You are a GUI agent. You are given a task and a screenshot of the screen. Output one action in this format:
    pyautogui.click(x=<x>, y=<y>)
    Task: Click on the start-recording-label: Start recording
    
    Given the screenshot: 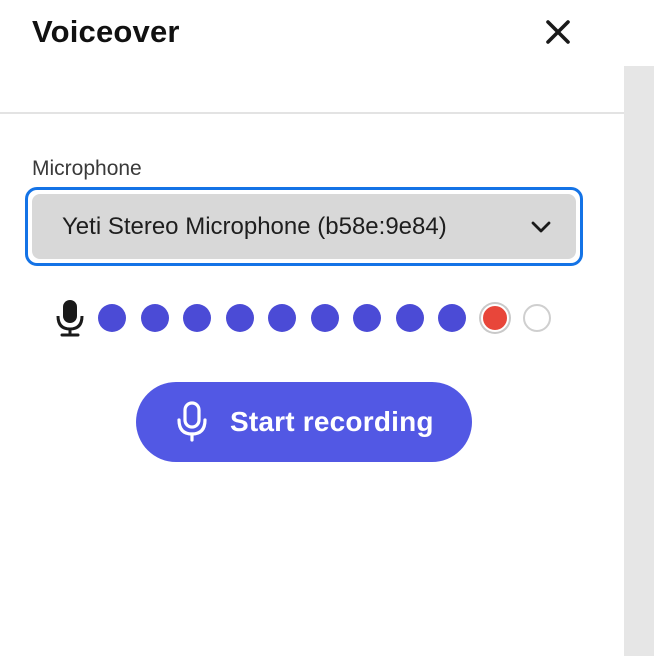 What is the action you would take?
    pyautogui.click(x=332, y=421)
    